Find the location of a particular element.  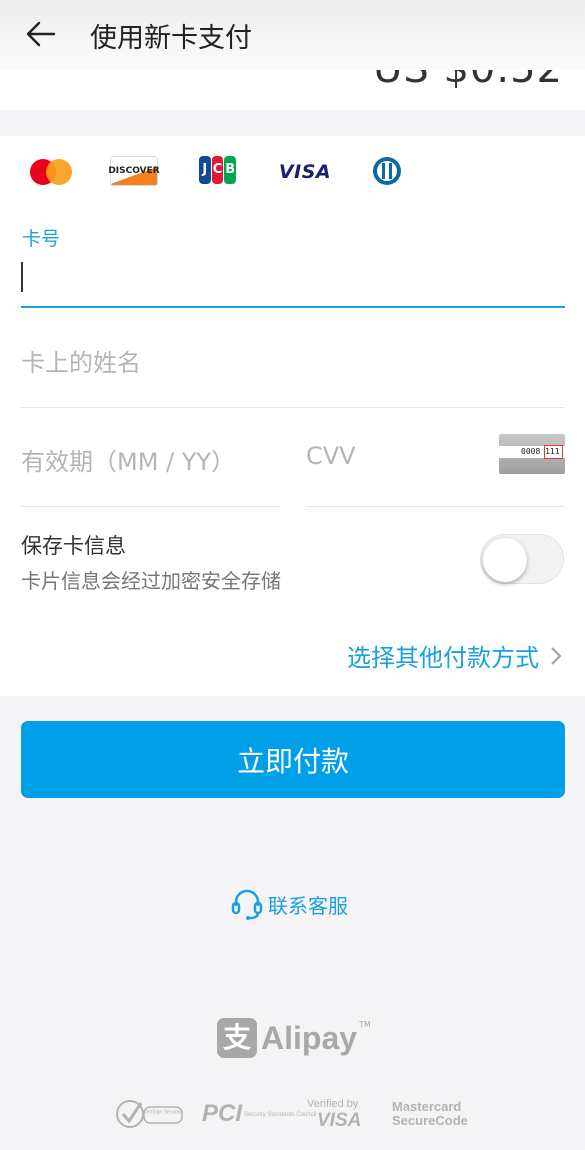

pci-badge: PCI Security Standards Council is located at coordinates (259, 1113).